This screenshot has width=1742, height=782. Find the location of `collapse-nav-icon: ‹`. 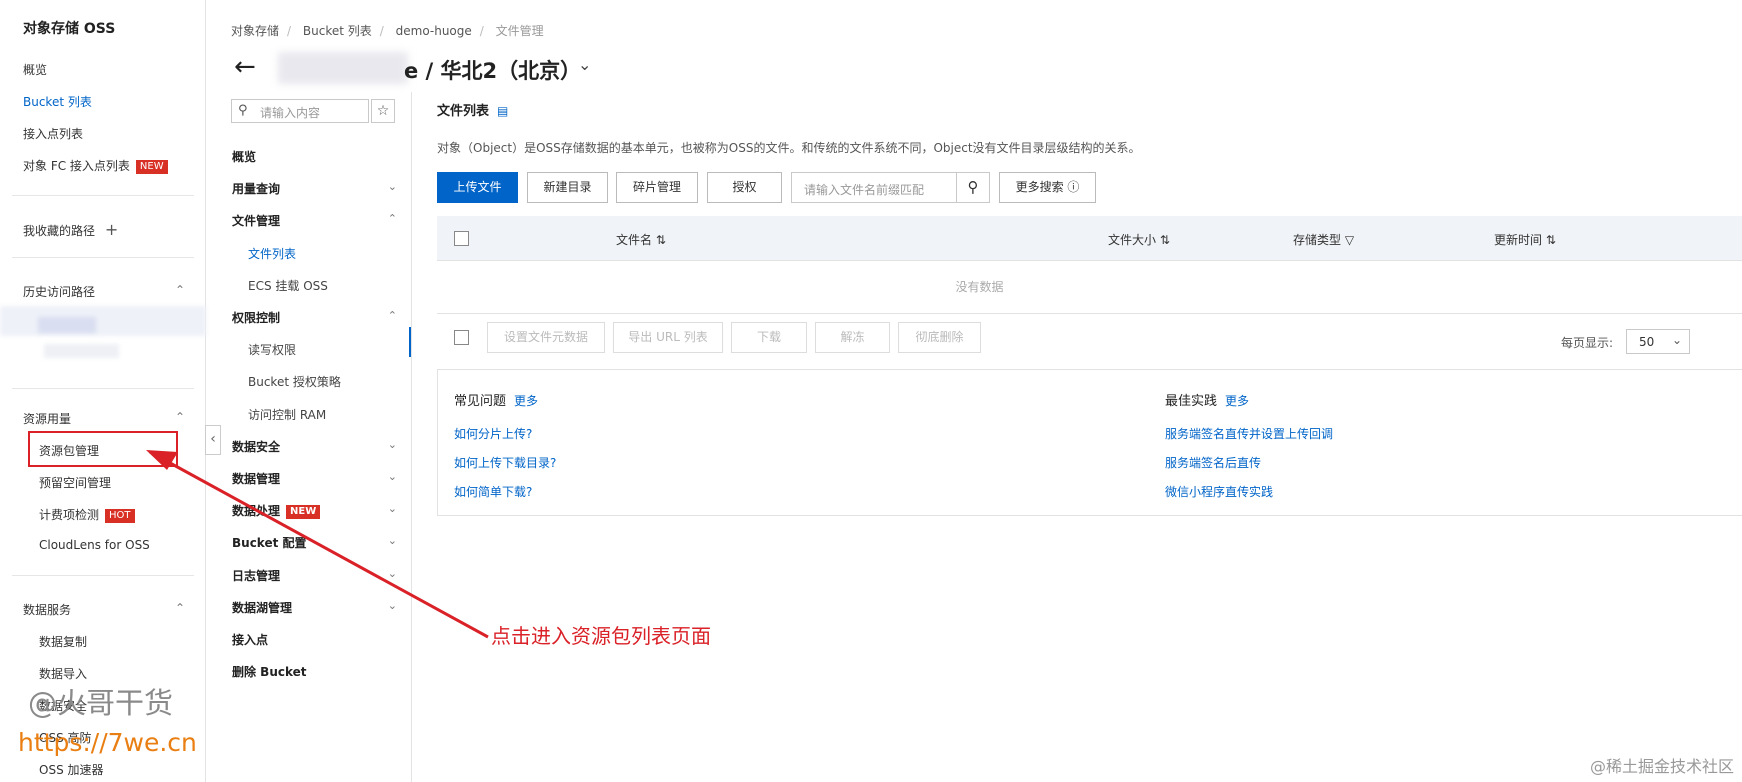

collapse-nav-icon: ‹ is located at coordinates (213, 440).